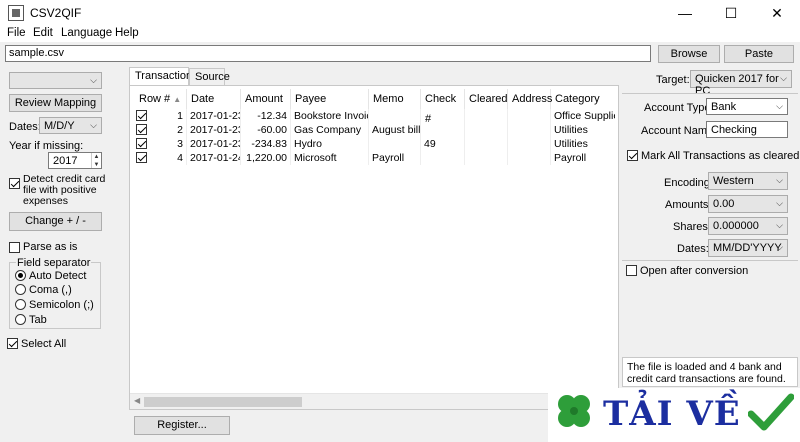 The image size is (800, 442). Describe the element at coordinates (16, 33) in the screenshot. I see `menu-file: File` at that location.